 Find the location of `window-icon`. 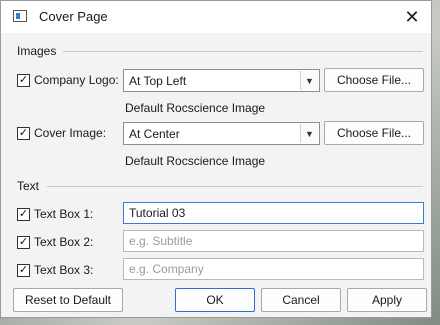

window-icon is located at coordinates (20, 16).